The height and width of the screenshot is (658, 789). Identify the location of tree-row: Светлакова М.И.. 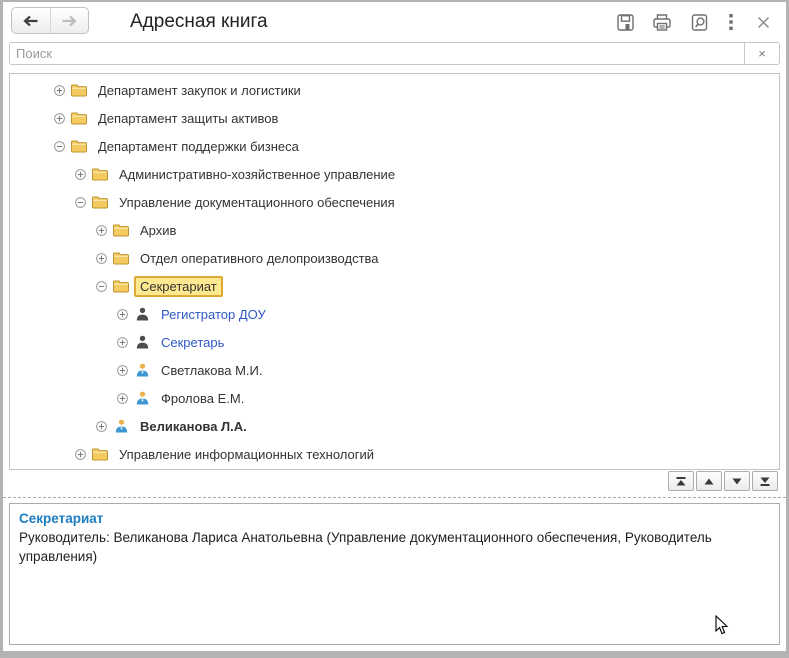
(394, 370).